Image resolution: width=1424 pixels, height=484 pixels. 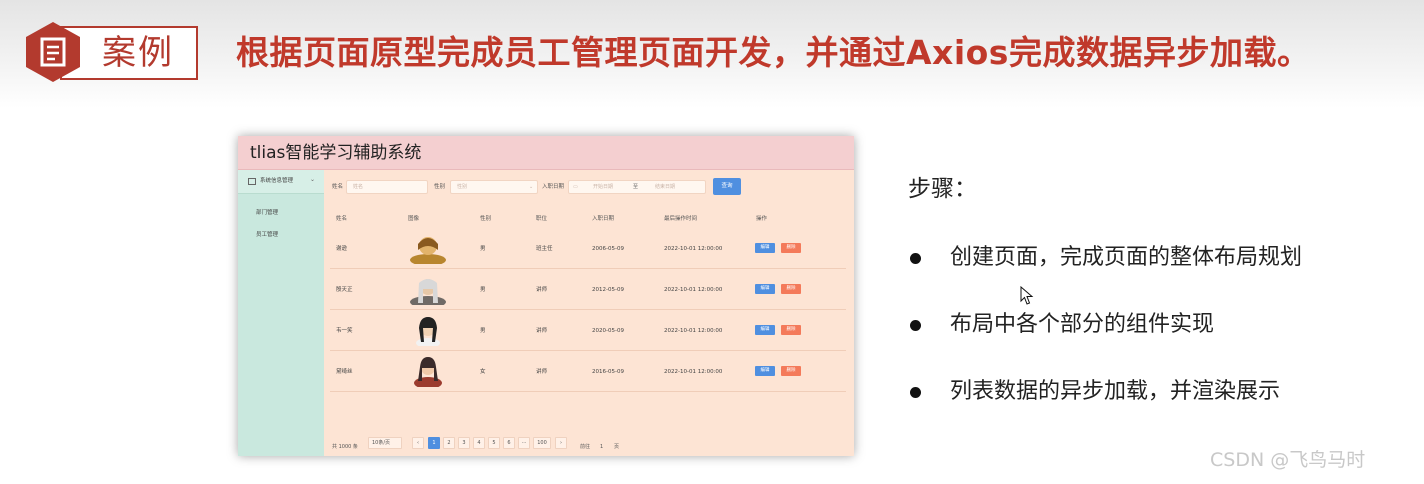 I want to click on name-label: 姓名, so click(x=338, y=187).